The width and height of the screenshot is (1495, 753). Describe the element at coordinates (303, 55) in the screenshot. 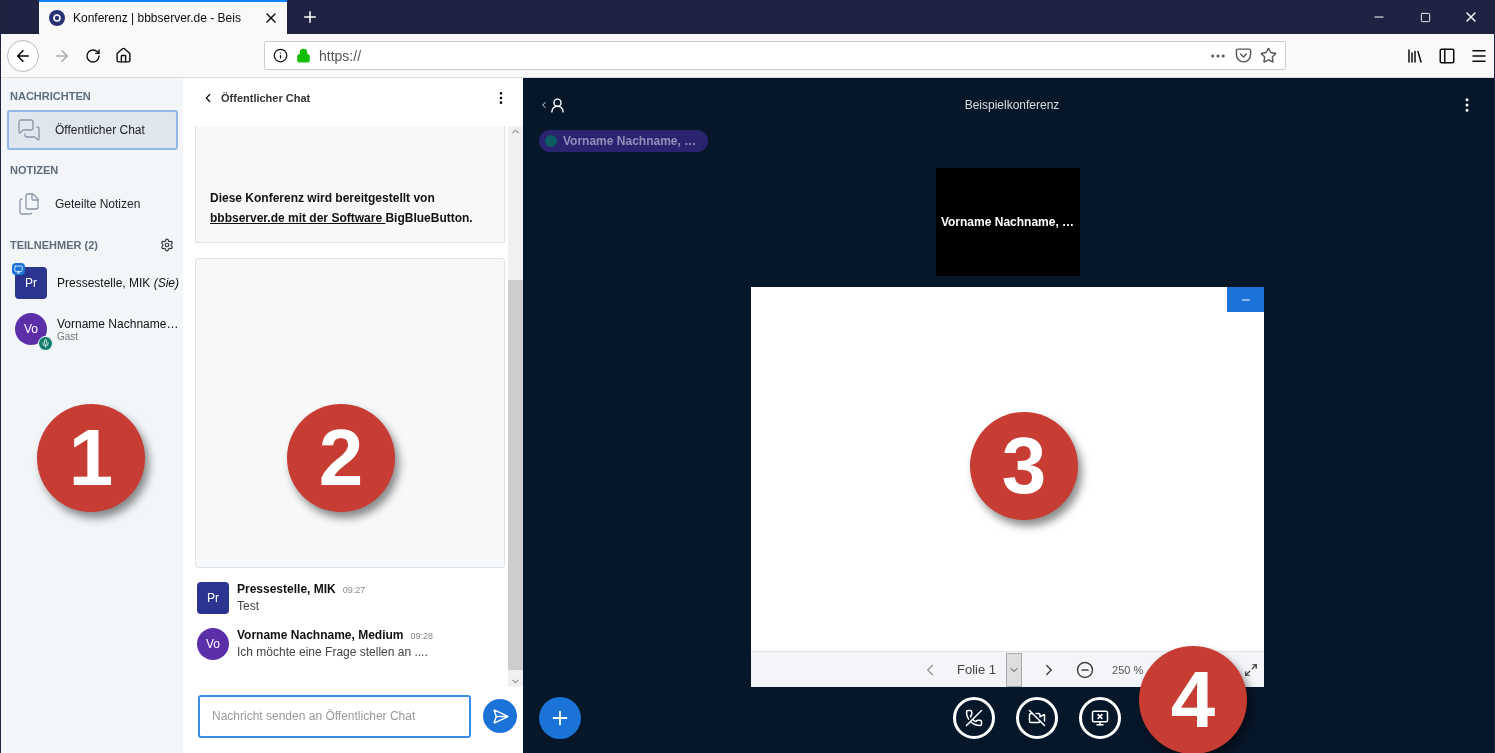

I see `lock-icon` at that location.